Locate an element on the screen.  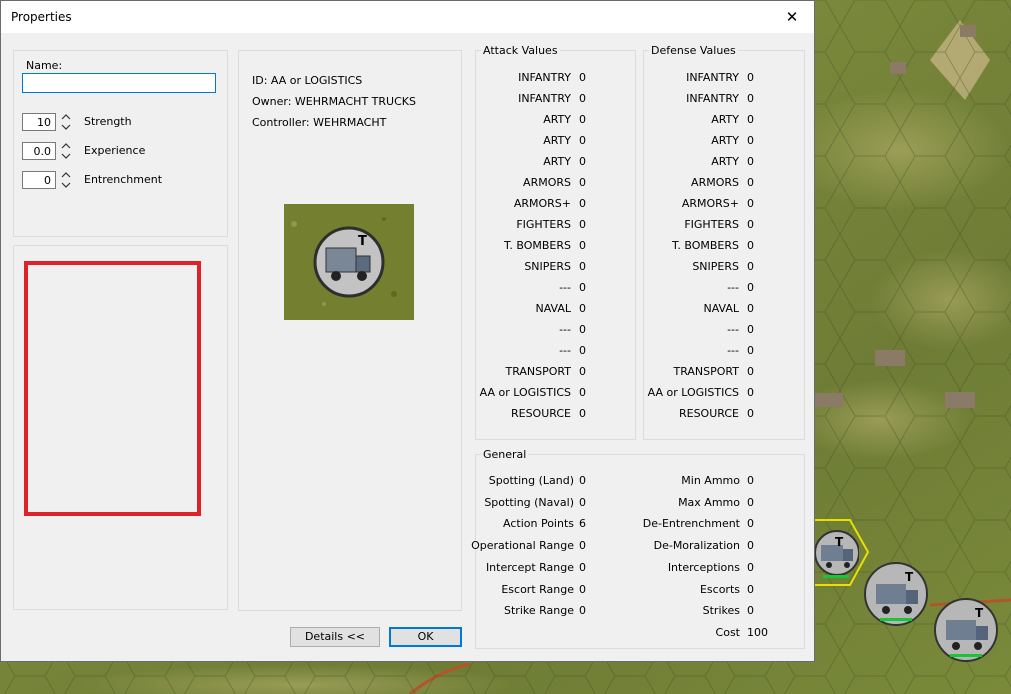
general-right-row-label: De-Moralization is located at coordinates (696, 546).